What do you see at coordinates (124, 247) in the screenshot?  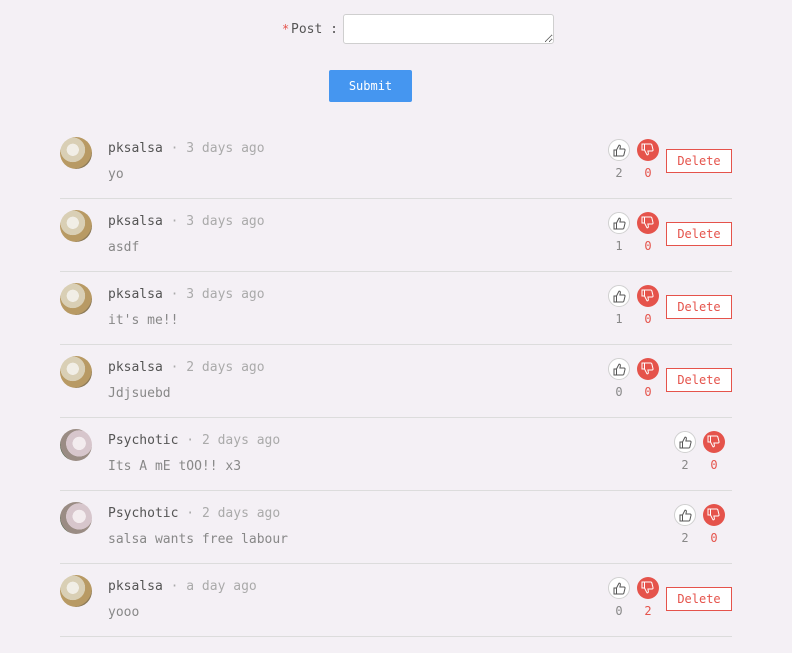 I see `comment-text: asdf` at bounding box center [124, 247].